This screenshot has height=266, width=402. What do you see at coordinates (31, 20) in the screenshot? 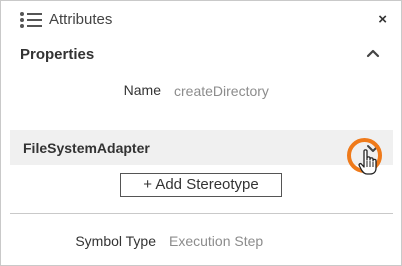
I see `list-icon` at bounding box center [31, 20].